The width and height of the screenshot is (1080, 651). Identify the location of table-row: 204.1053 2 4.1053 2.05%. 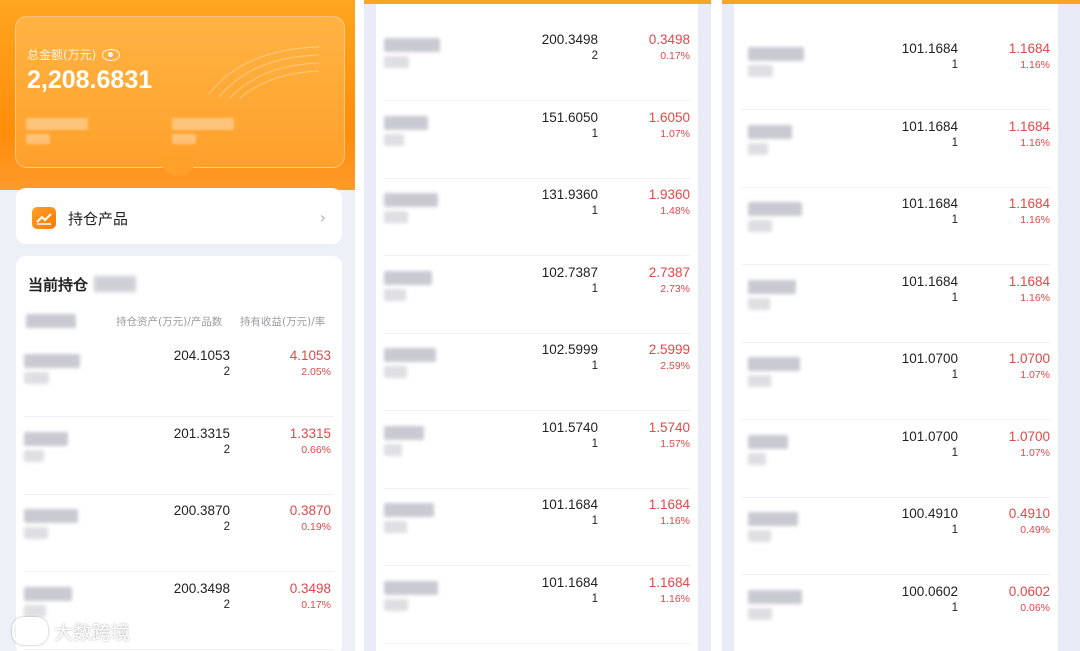
(179, 378).